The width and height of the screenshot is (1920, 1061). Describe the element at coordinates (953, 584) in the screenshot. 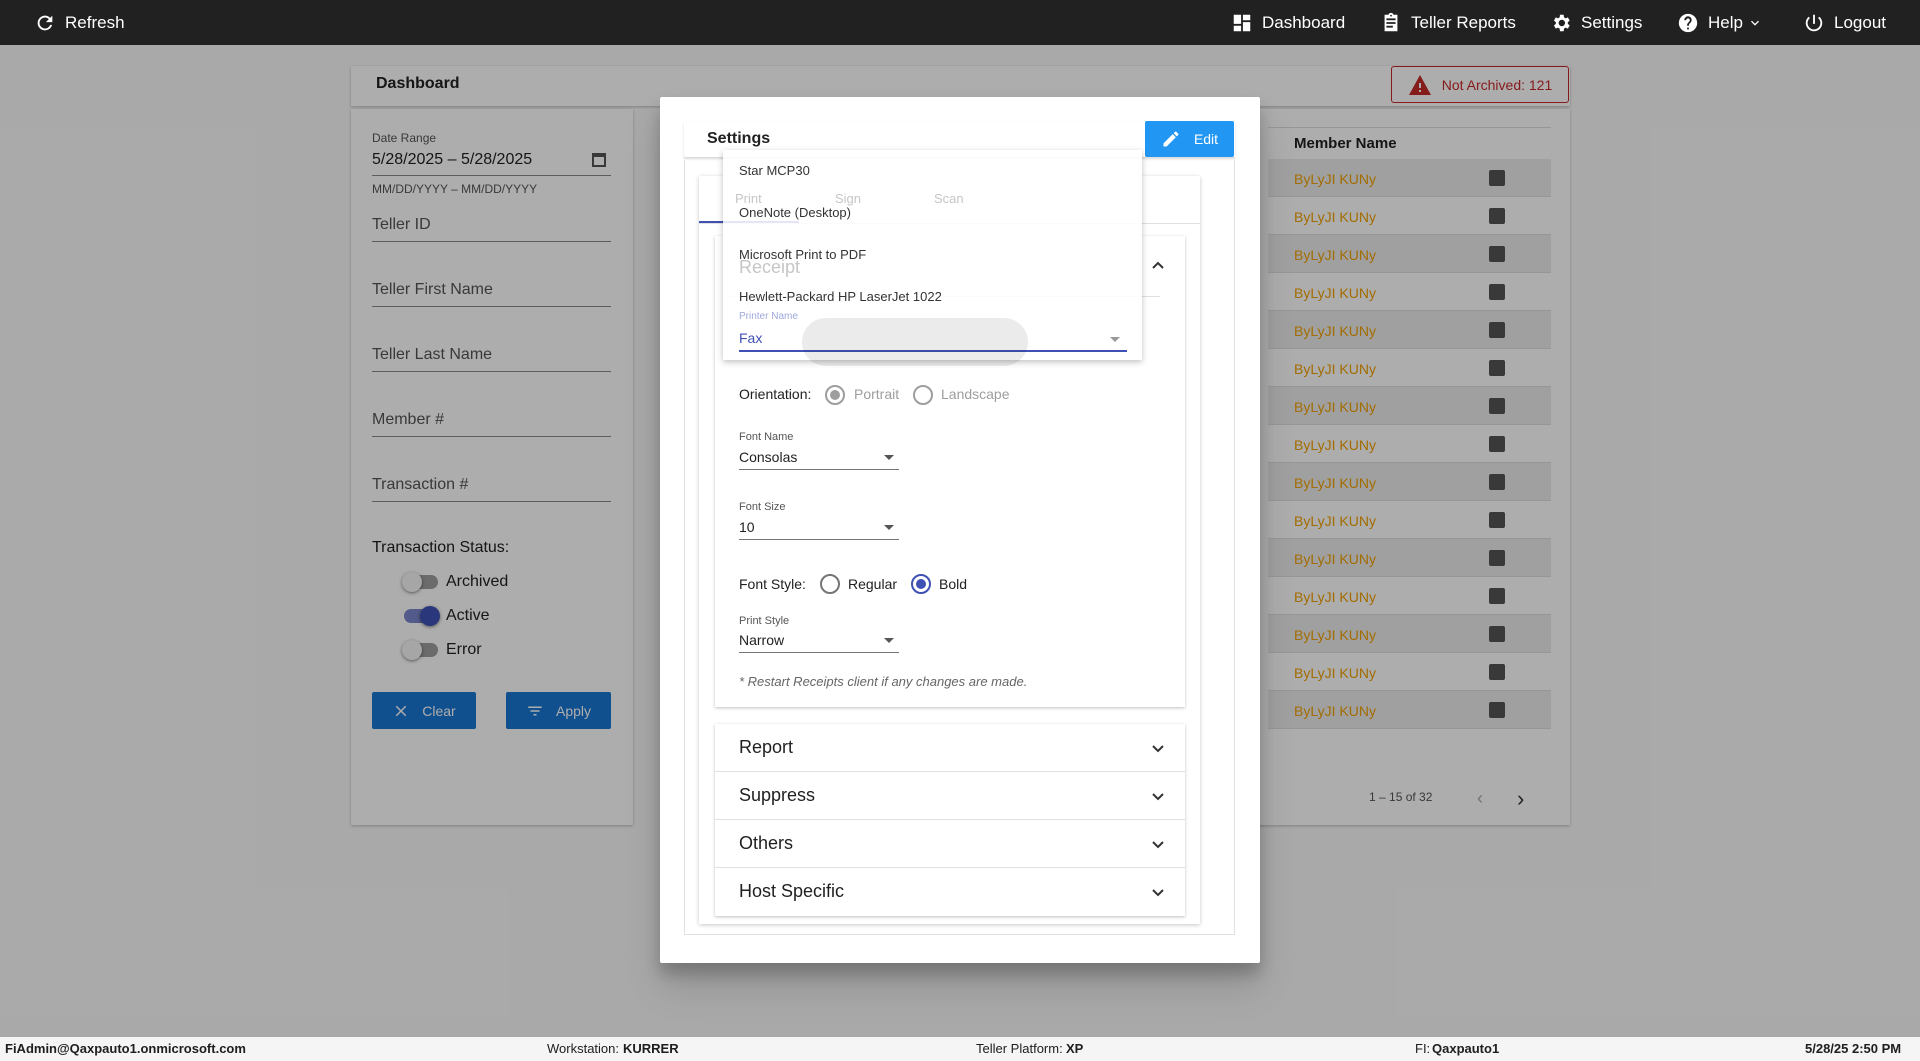

I see `radio-bold-label: Bold` at that location.